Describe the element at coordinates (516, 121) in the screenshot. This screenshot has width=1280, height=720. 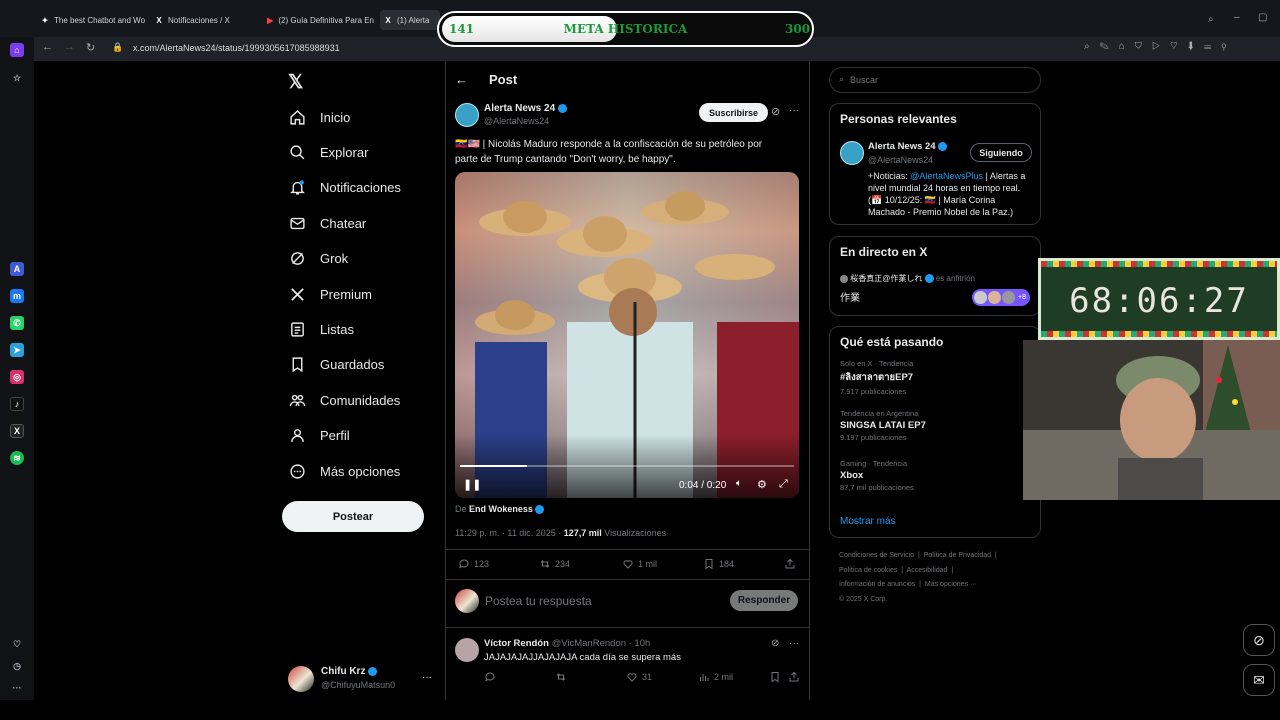
I see `author-handle: @AlertaNews24` at that location.